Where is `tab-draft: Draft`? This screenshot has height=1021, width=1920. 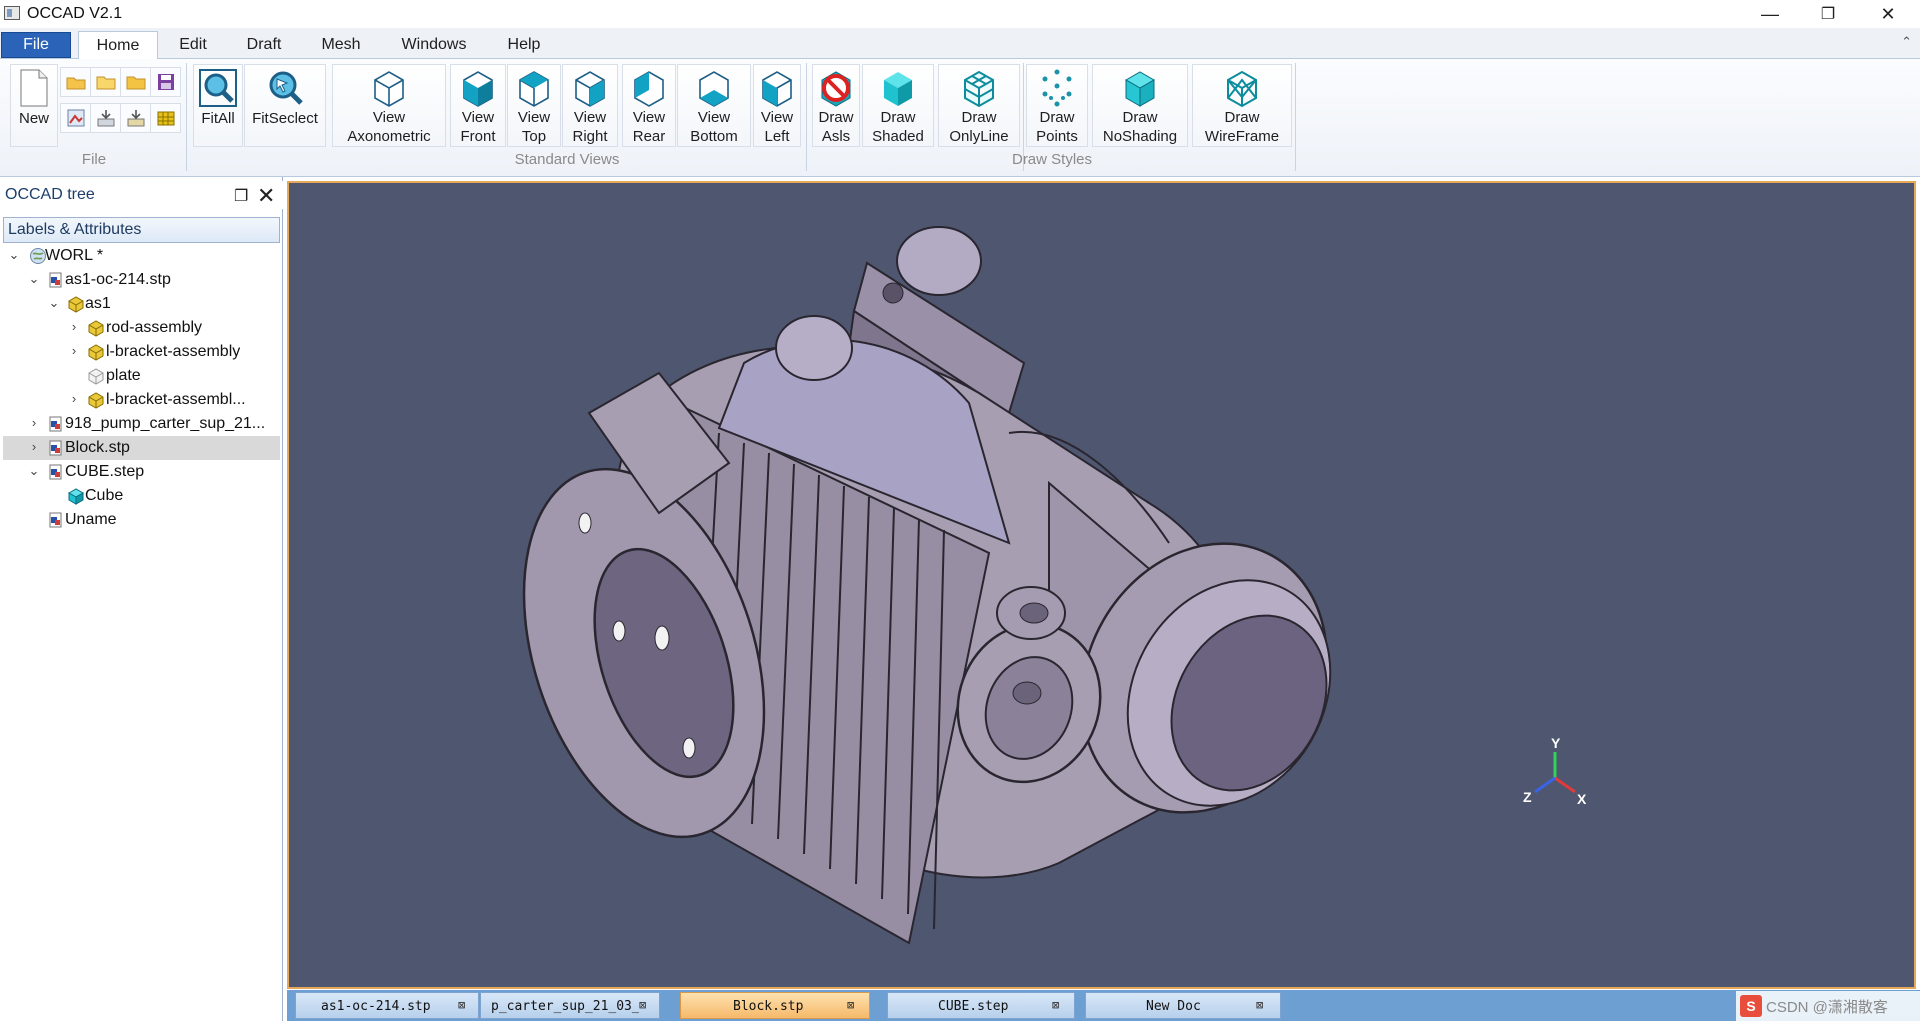
tab-draft: Draft is located at coordinates (264, 44).